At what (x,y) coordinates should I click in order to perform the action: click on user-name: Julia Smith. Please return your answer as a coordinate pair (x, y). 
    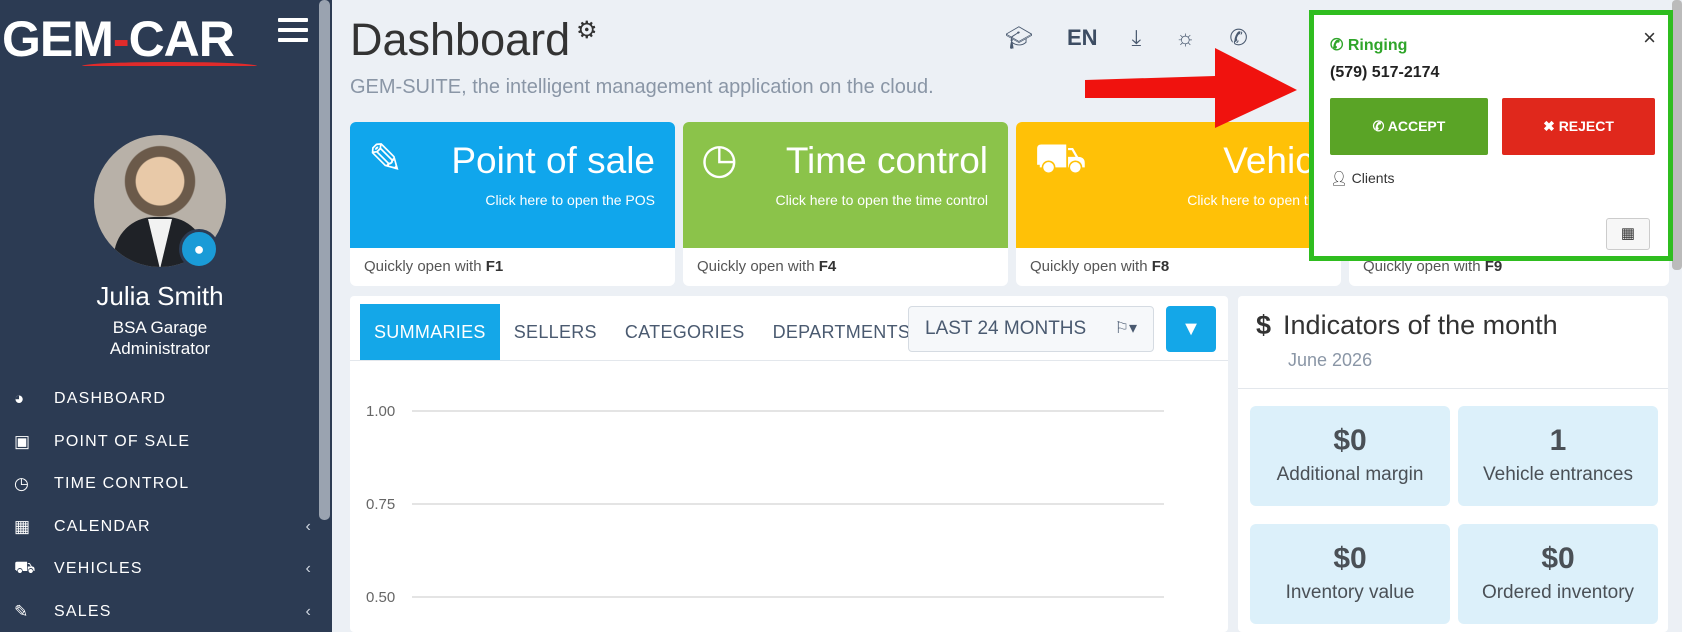
    Looking at the image, I should click on (160, 296).